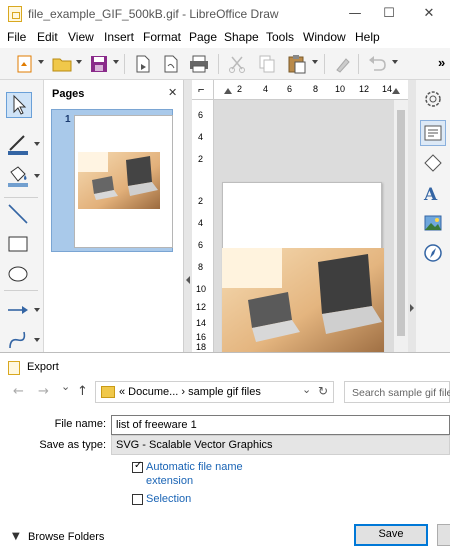  Describe the element at coordinates (237, 64) in the screenshot. I see `cut-icon` at that location.